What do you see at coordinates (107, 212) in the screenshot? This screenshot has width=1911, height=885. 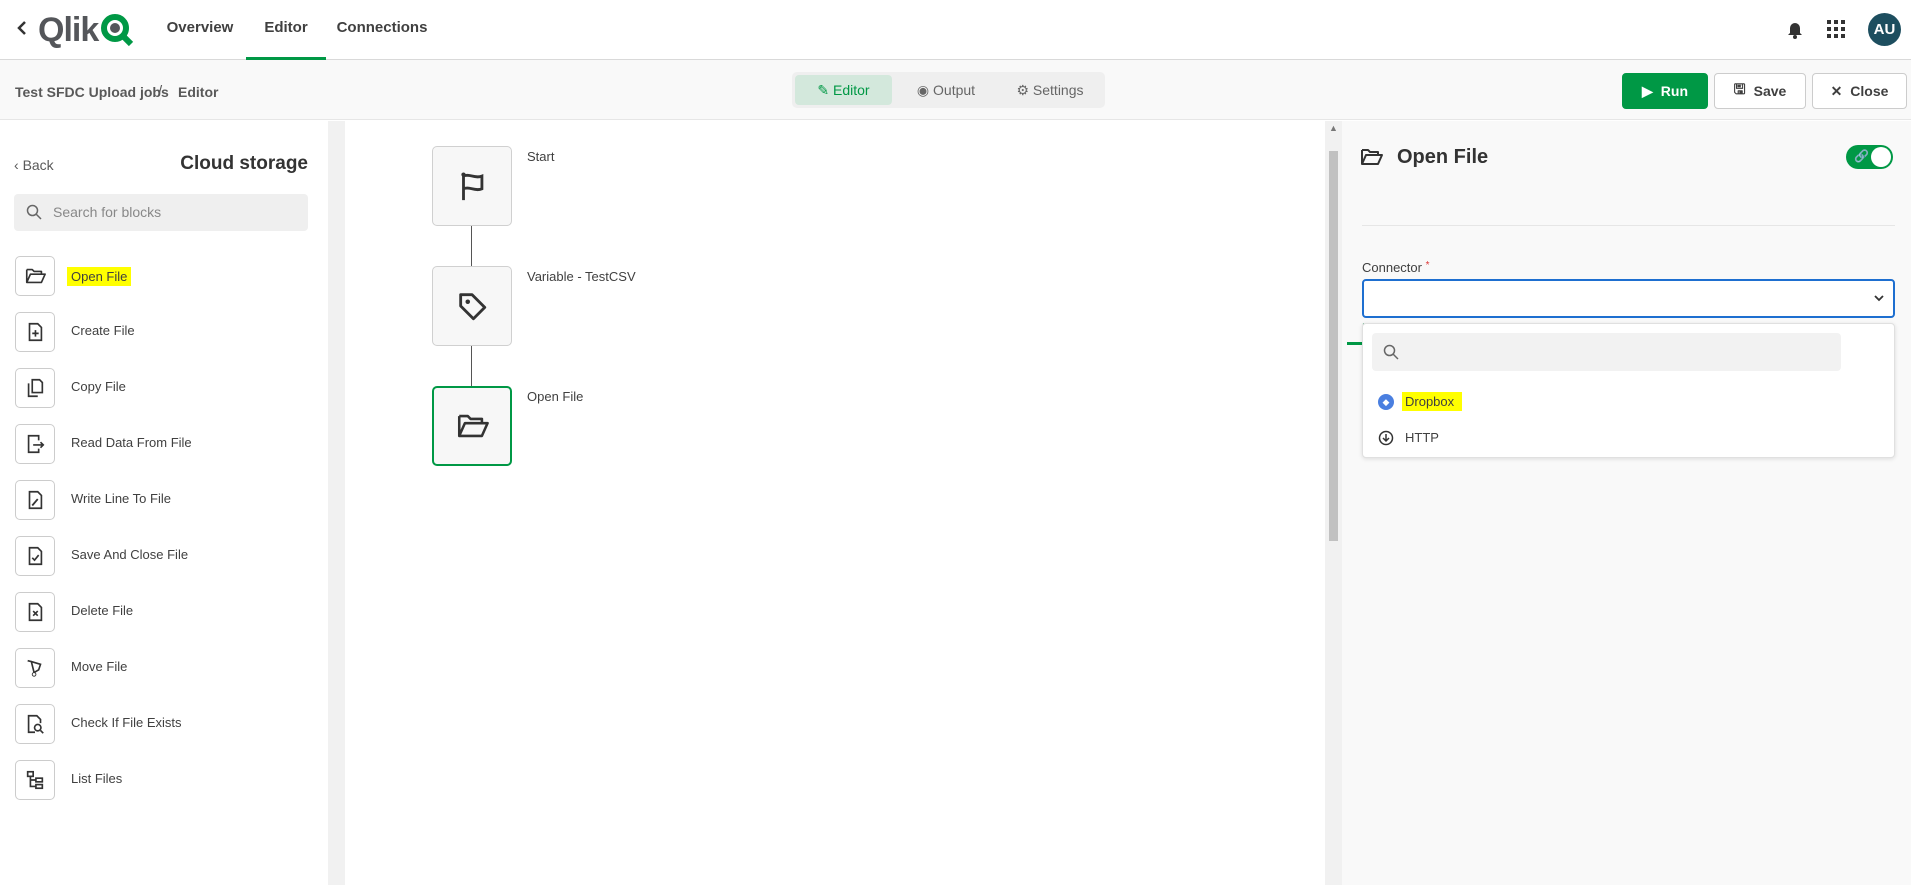 I see `search-placeholder: Search for blocks` at bounding box center [107, 212].